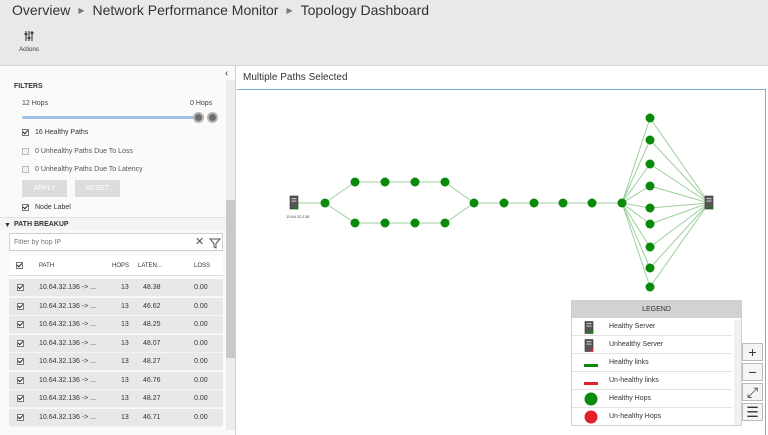 This screenshot has height=435, width=768. Describe the element at coordinates (152, 343) in the screenshot. I see `cell-latency: 48.07` at that location.